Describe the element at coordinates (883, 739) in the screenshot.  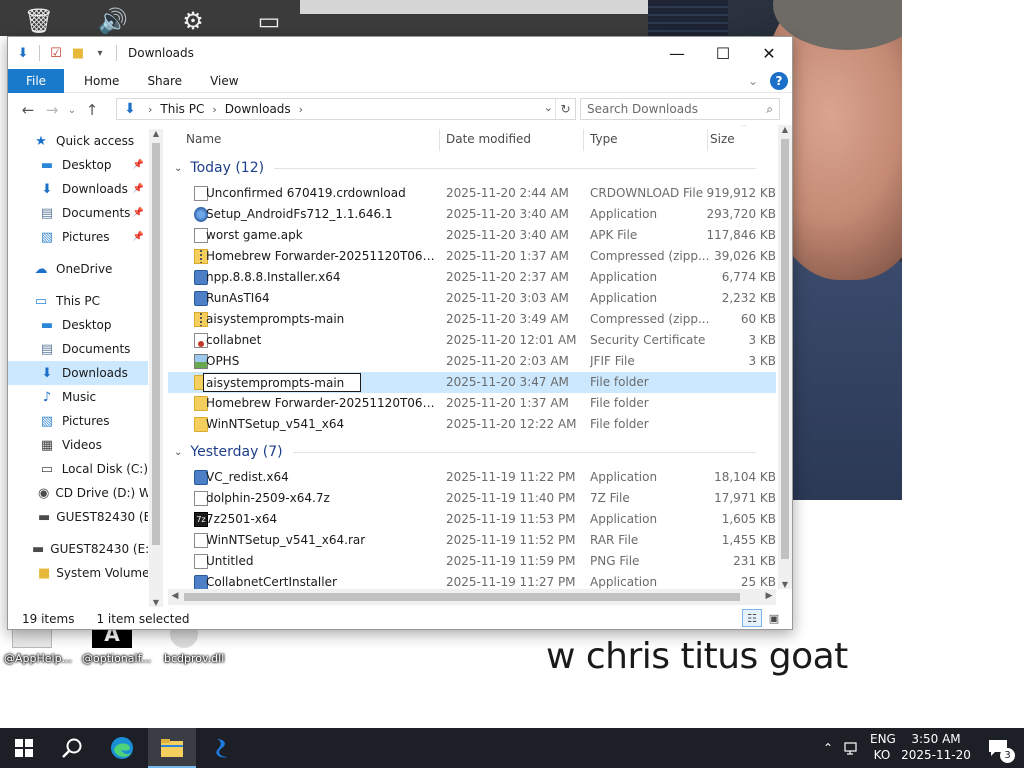
I see `input-language: ENG` at that location.